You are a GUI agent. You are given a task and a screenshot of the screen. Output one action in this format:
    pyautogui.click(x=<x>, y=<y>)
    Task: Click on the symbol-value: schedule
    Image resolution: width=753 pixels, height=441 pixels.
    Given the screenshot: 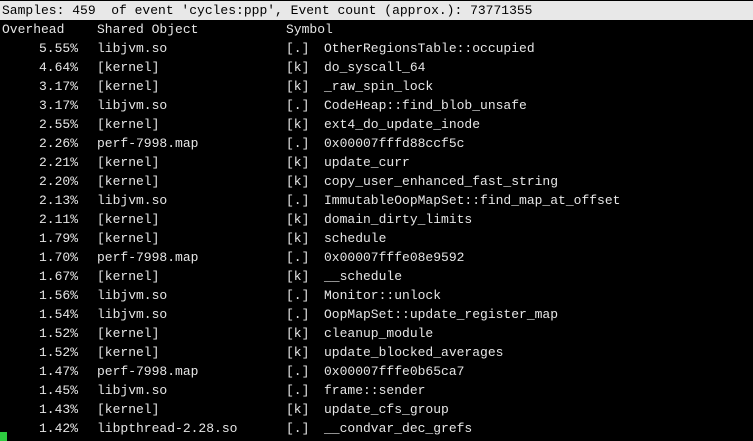 What is the action you would take?
    pyautogui.click(x=355, y=238)
    